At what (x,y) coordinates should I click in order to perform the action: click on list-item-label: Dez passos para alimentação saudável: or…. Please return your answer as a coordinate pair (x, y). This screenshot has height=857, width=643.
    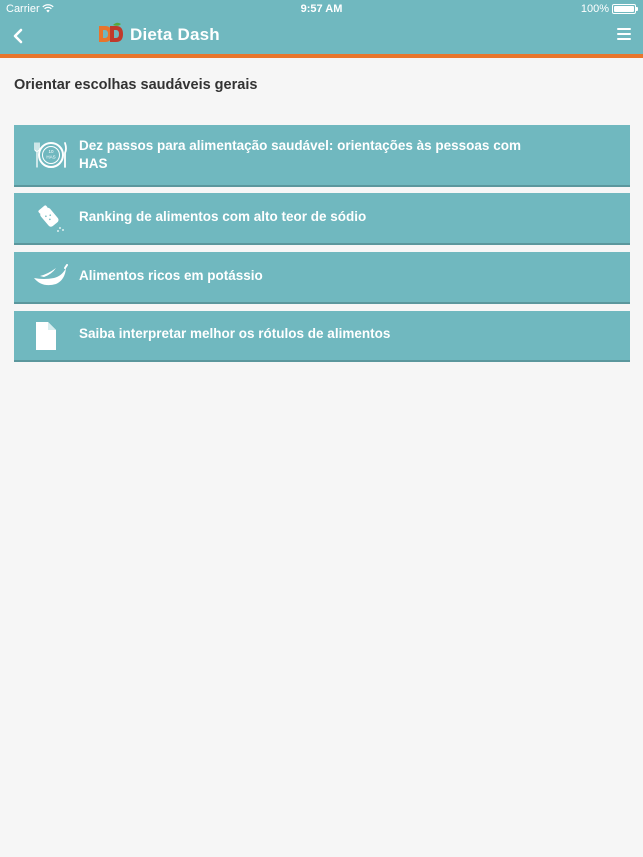
    Looking at the image, I should click on (300, 154).